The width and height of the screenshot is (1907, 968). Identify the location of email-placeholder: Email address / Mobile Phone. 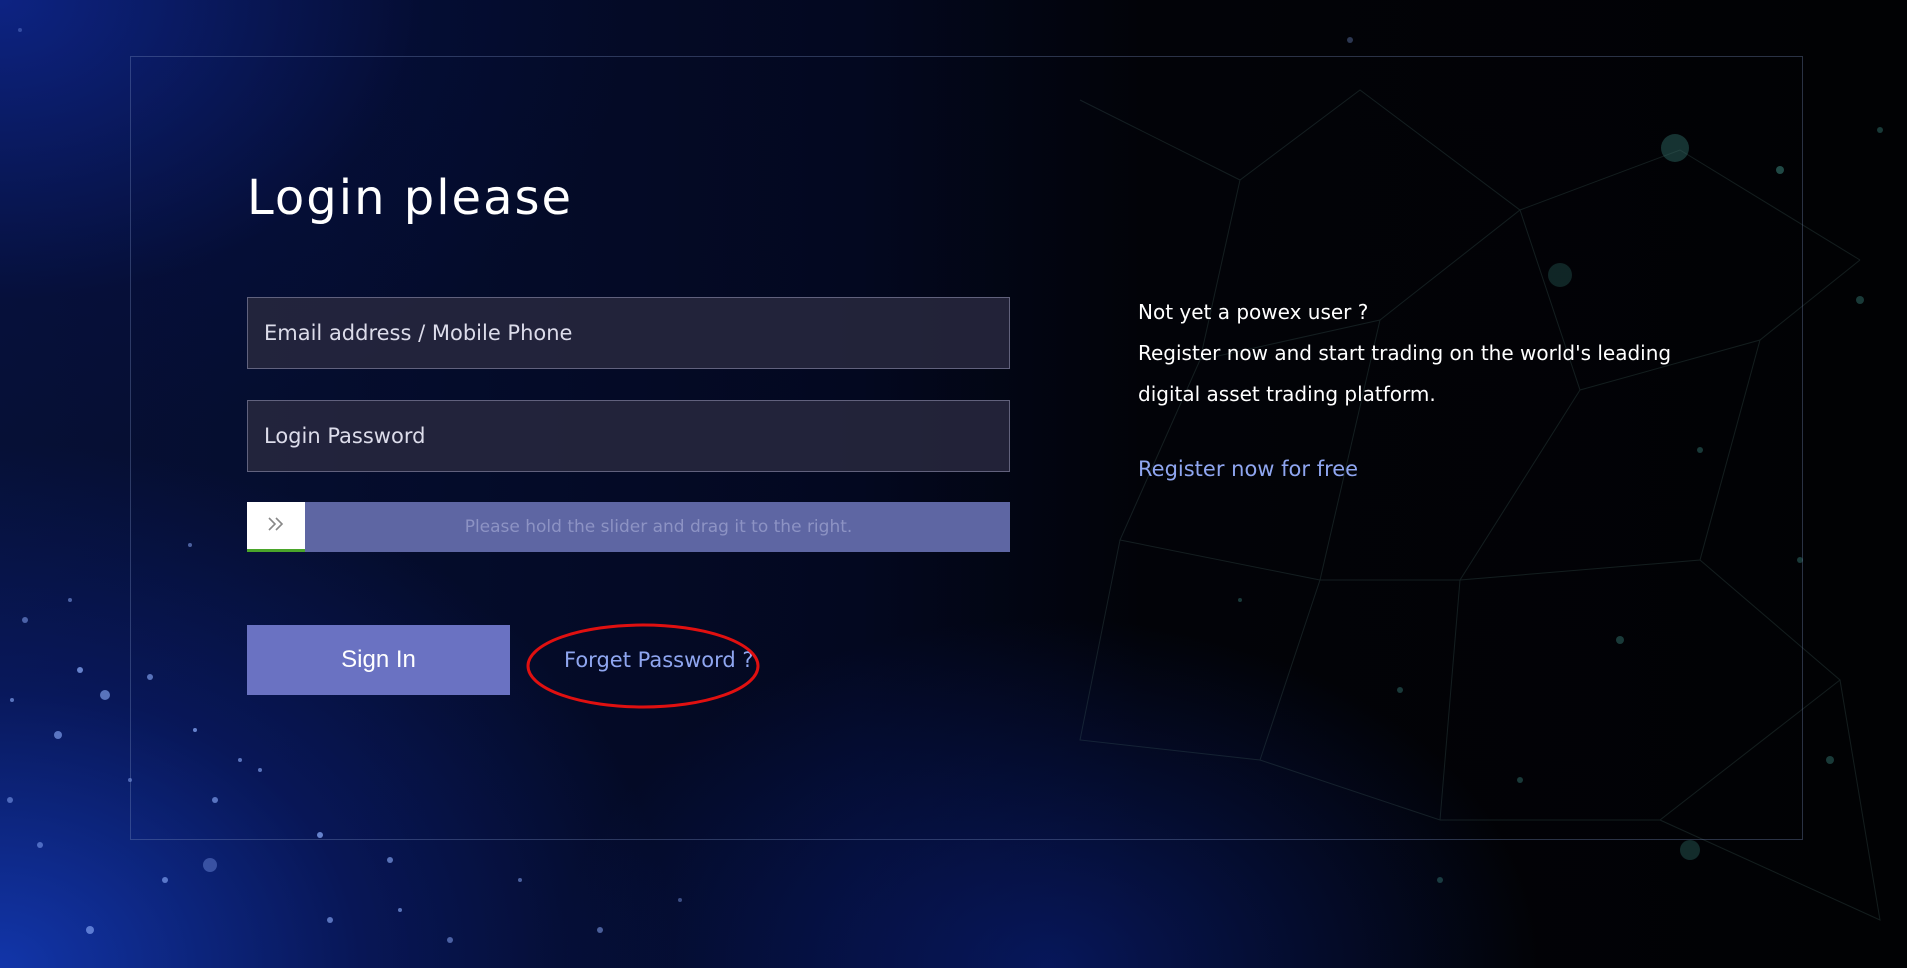
(418, 333).